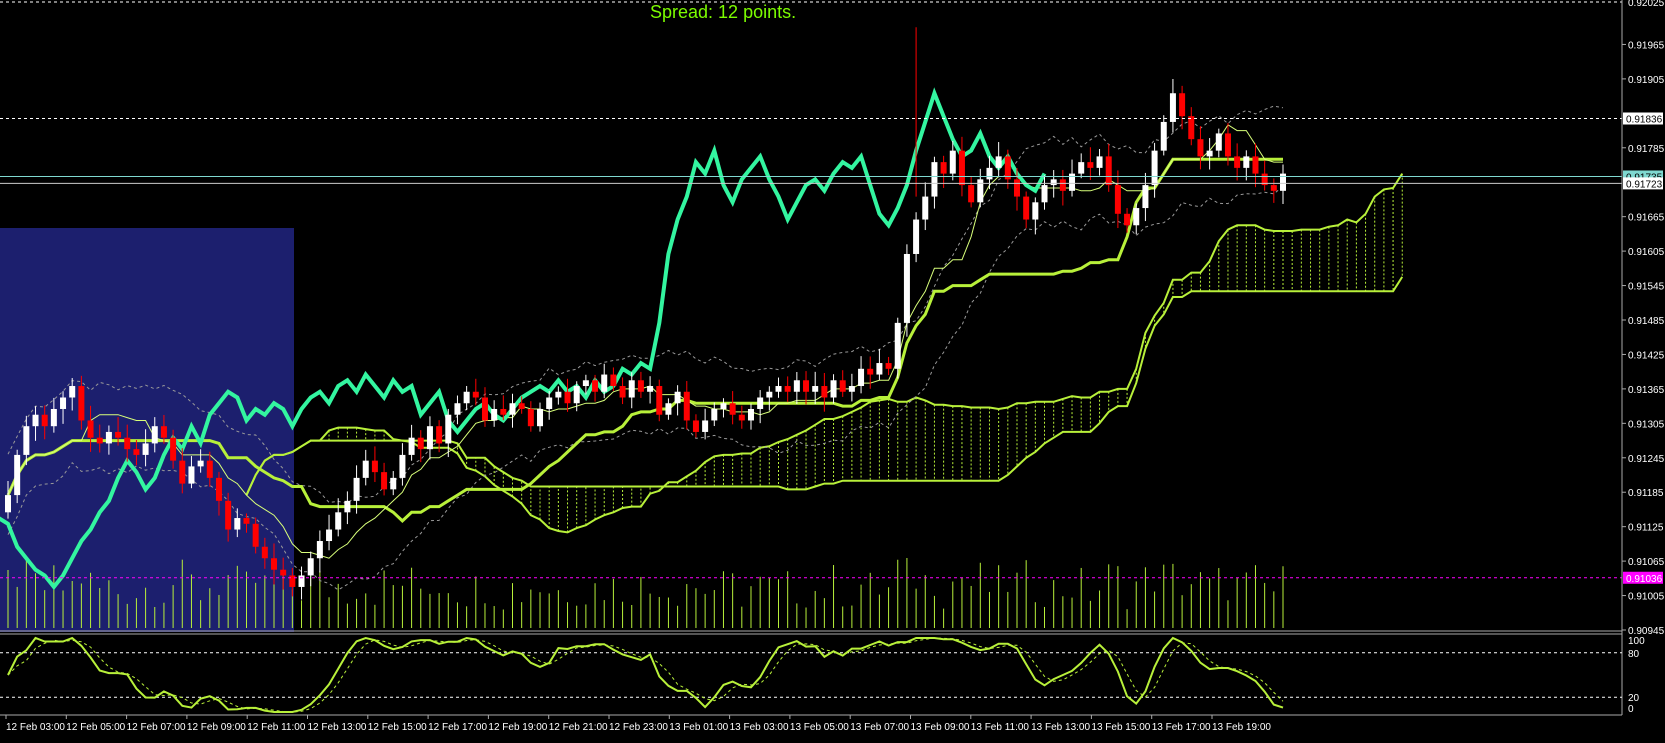 The image size is (1665, 743). Describe the element at coordinates (1646, 597) in the screenshot. I see `price-tick-label: 0.91005` at that location.